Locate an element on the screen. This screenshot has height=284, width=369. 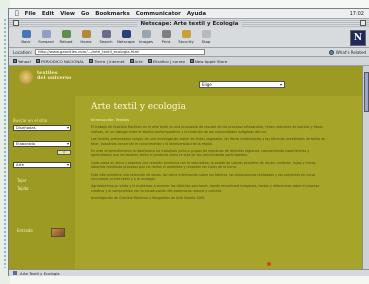
article-intro: Introducción: Textiles is located at coordinates (110, 120).